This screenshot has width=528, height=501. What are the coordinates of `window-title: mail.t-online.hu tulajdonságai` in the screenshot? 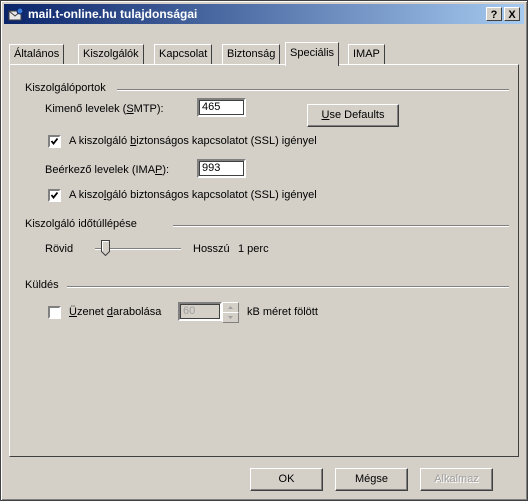 It's located at (113, 14).